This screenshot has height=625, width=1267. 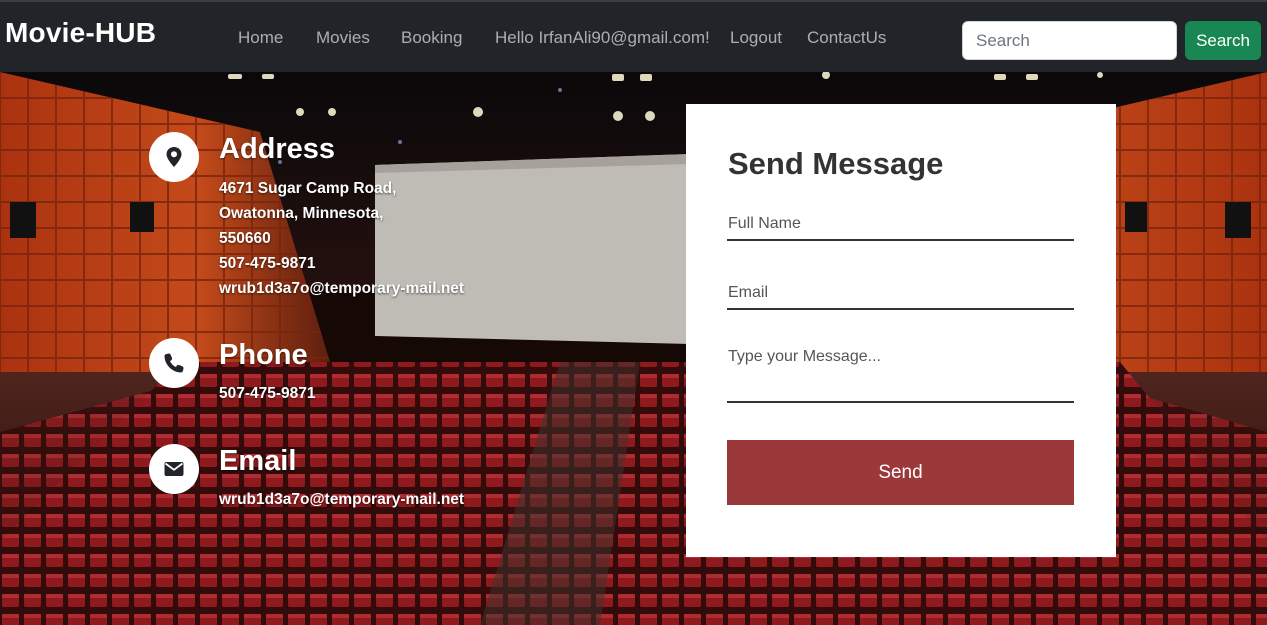 I want to click on address-phone: 507-475-9871, so click(x=267, y=263).